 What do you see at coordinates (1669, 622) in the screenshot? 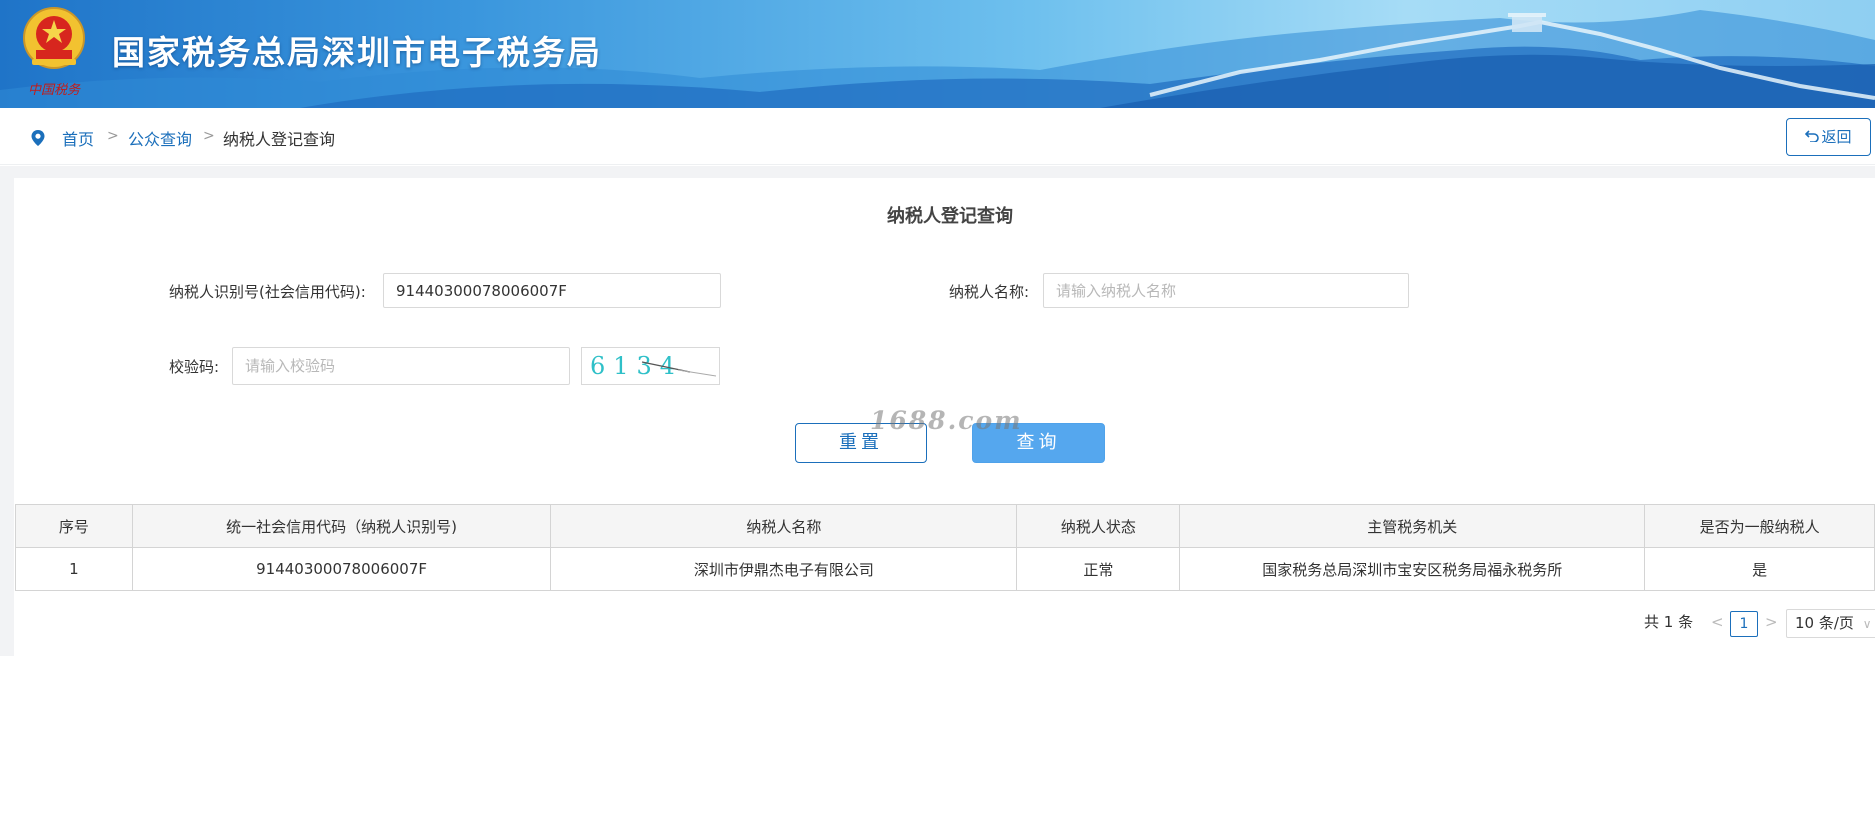
I see `pagination-total: 共 1 条` at bounding box center [1669, 622].